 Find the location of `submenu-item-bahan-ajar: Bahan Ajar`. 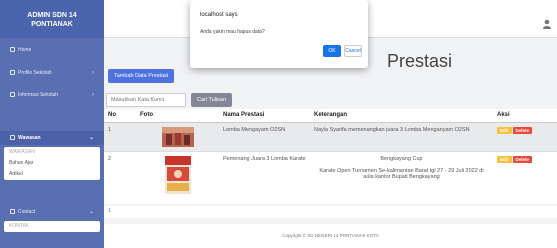

submenu-item-bahan-ajar: Bahan Ajar is located at coordinates (52, 163).